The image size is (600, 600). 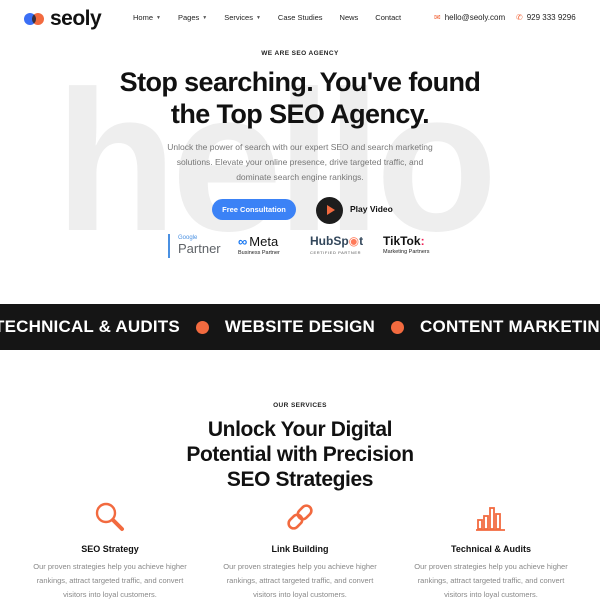 What do you see at coordinates (300, 517) in the screenshot?
I see `link-icon` at bounding box center [300, 517].